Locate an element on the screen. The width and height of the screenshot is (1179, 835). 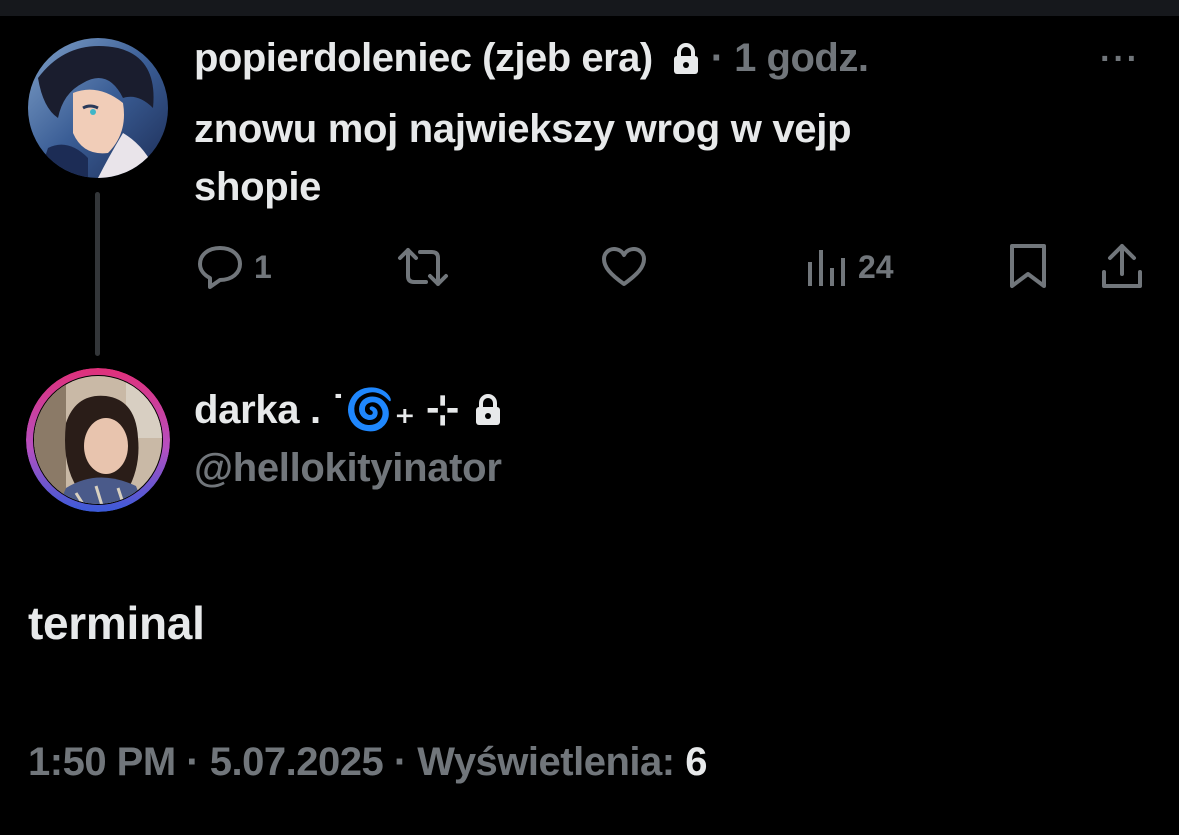
views-button: 24 is located at coordinates (850, 267).